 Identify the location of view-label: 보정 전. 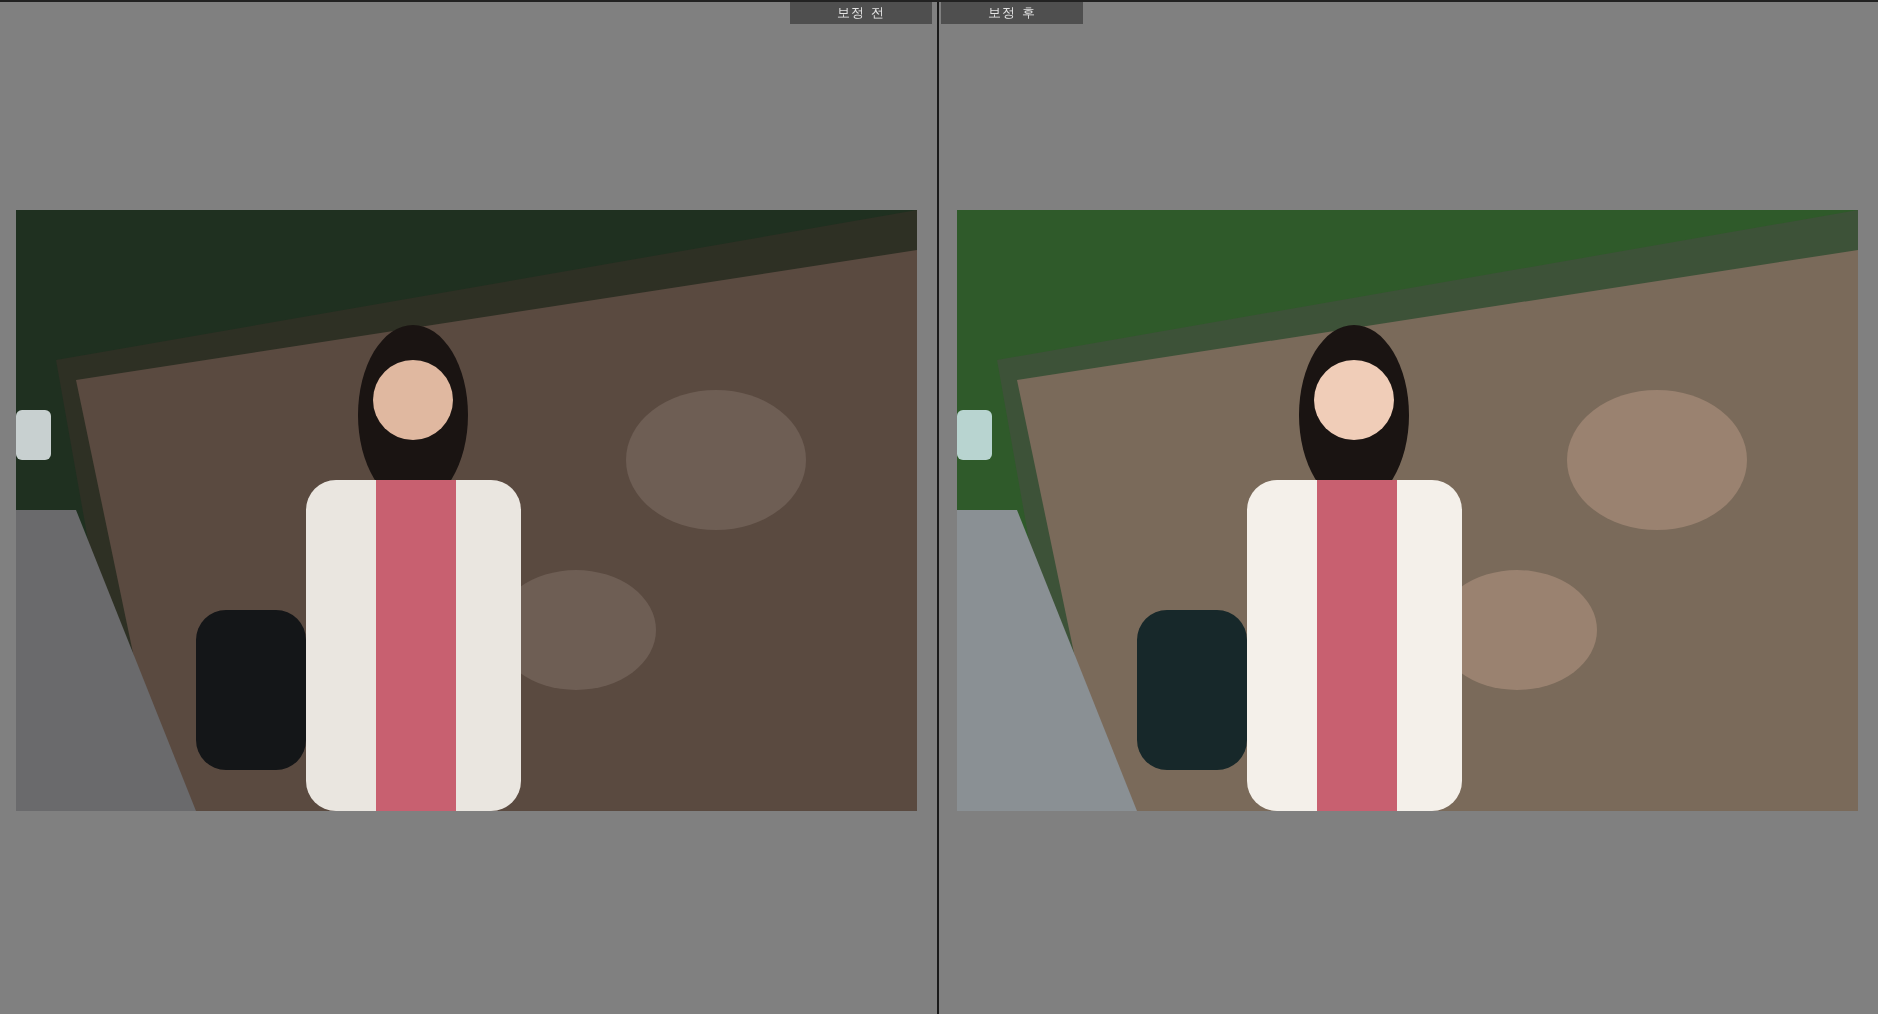
(861, 13).